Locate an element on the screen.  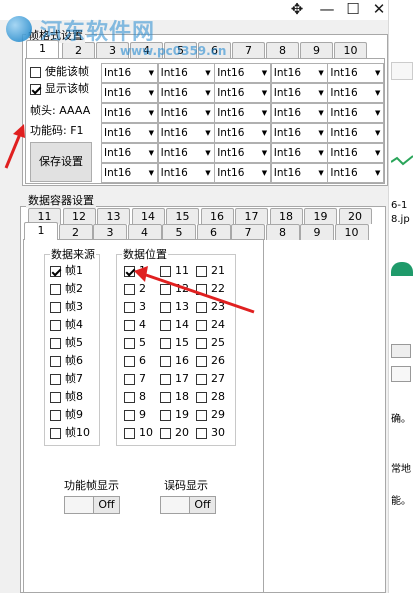
data-tab-1: 1 is located at coordinates (41, 231).